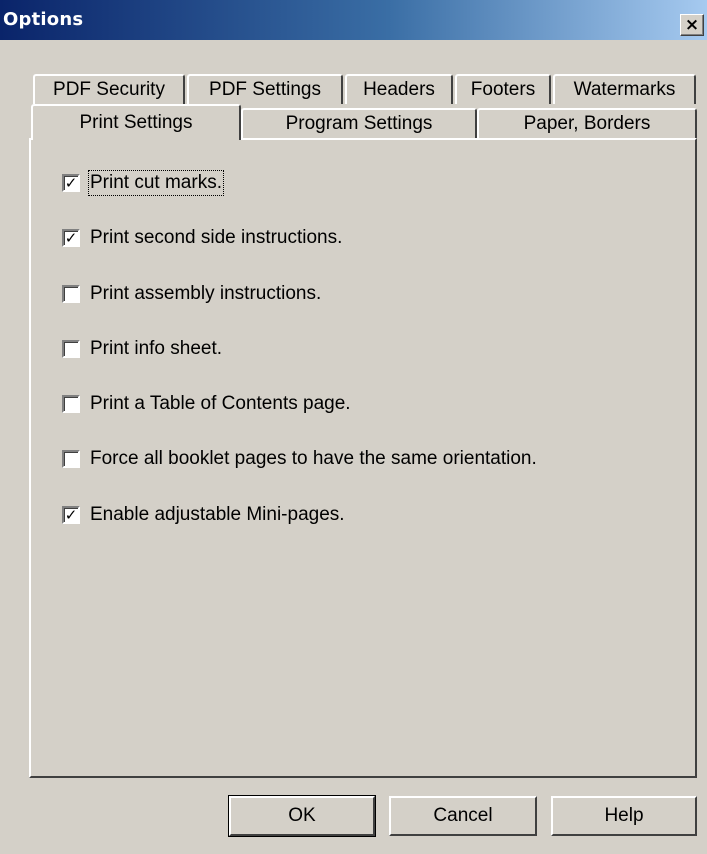 This screenshot has width=707, height=854. Describe the element at coordinates (359, 123) in the screenshot. I see `tab-program-settings: Program Settings` at that location.